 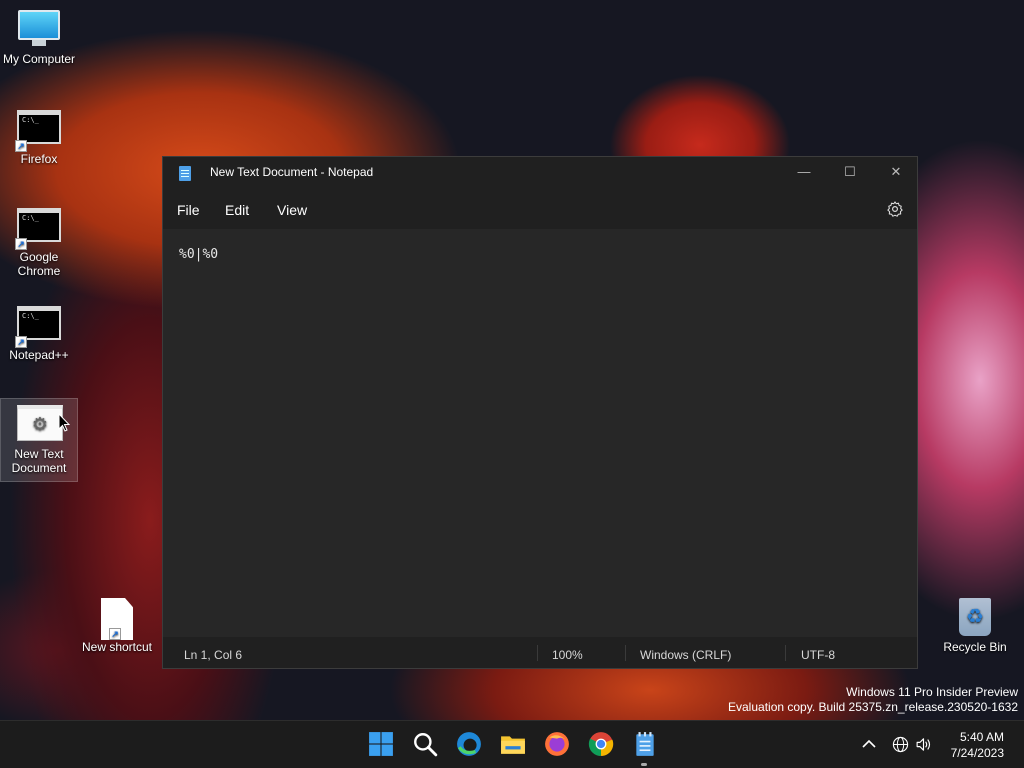 What do you see at coordinates (644, 764) in the screenshot?
I see `active-app-indicator` at bounding box center [644, 764].